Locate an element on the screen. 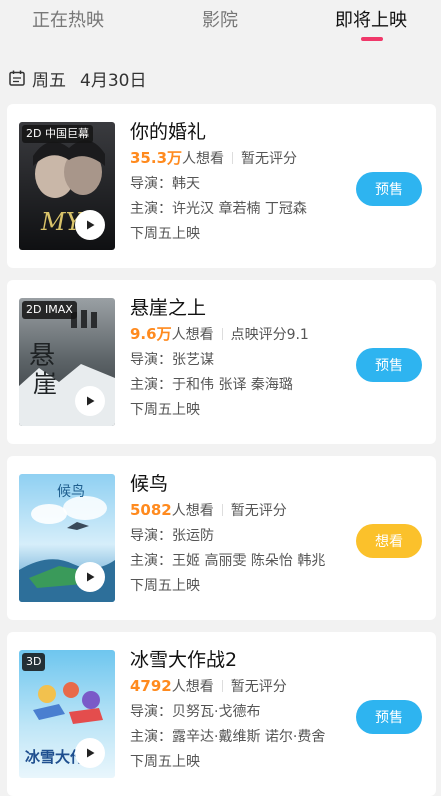 This screenshot has width=441, height=796. movie-title: 冰雪大作战2 is located at coordinates (184, 660).